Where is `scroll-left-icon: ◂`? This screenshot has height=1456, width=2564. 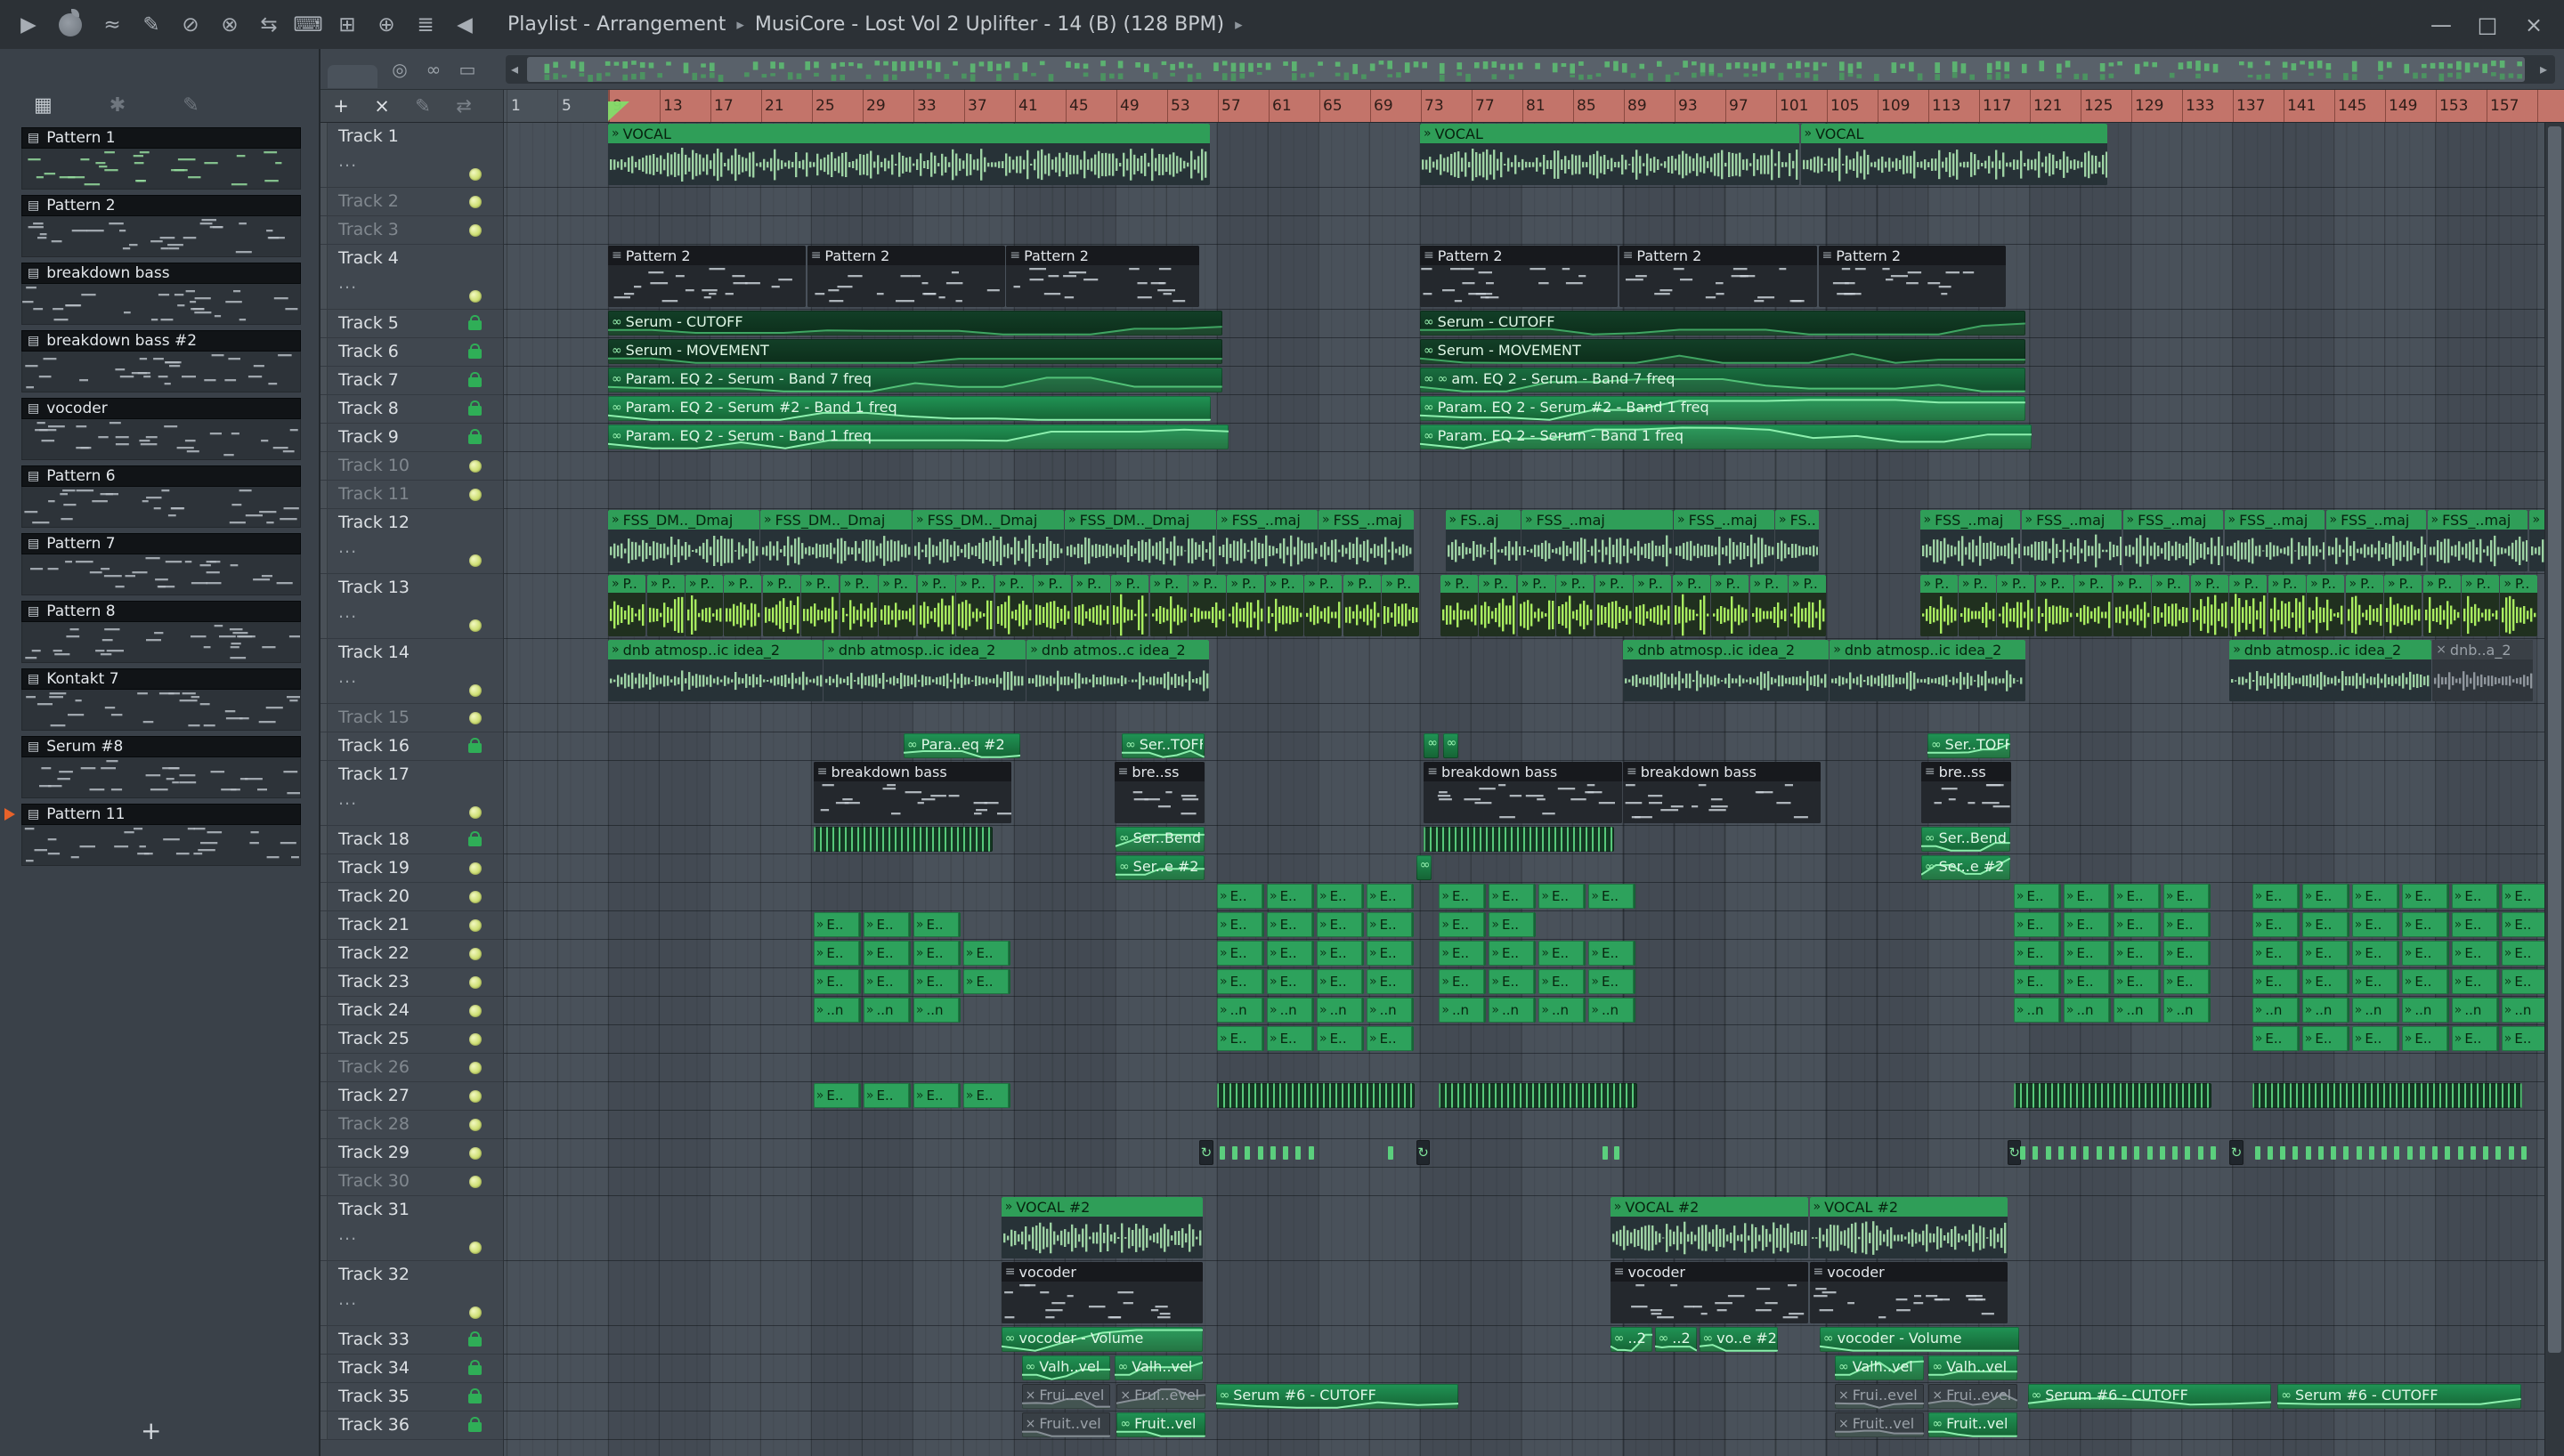 scroll-left-icon: ◂ is located at coordinates (514, 69).